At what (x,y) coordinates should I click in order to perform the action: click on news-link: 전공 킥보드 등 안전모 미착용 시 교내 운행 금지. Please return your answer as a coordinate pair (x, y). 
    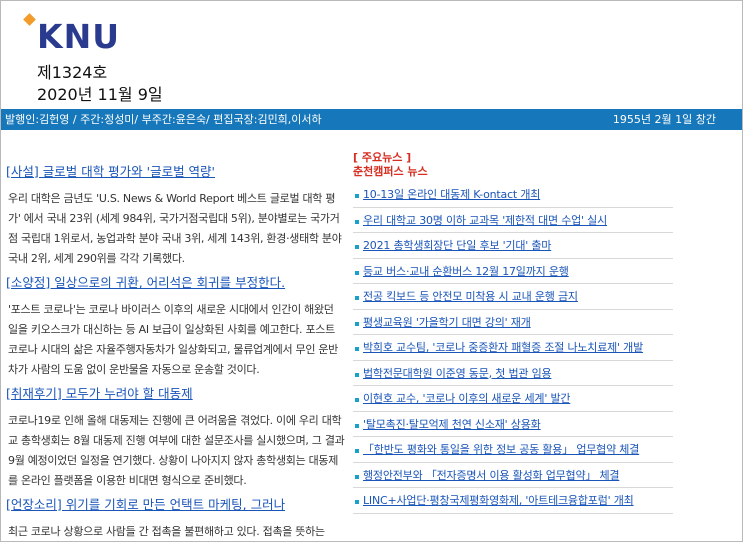
    Looking at the image, I should click on (470, 296).